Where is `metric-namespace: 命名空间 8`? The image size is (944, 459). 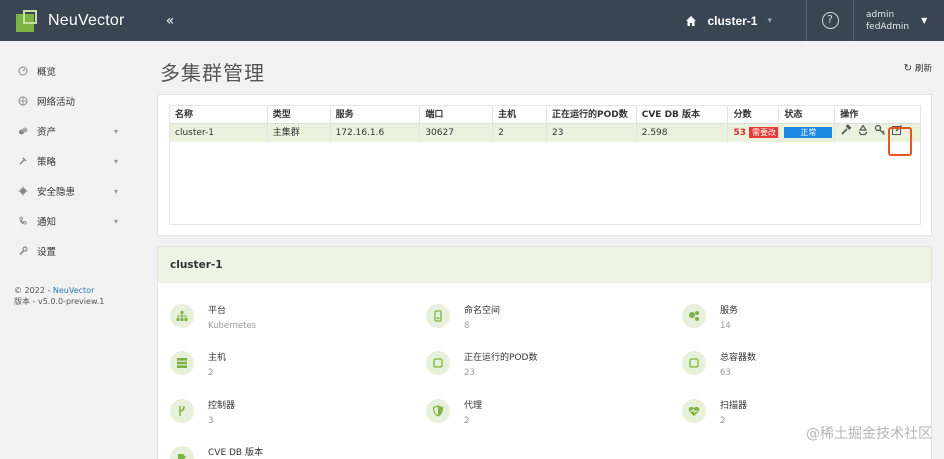
metric-namespace: 命名空间 8 is located at coordinates (463, 318).